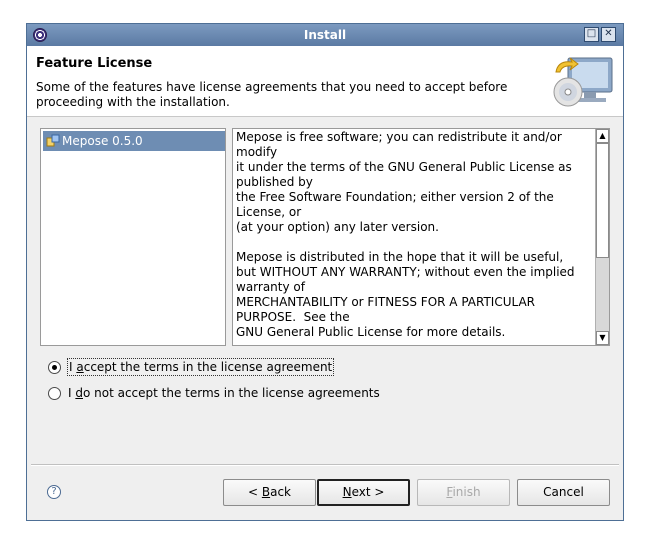 The height and width of the screenshot is (549, 650). I want to click on finish-button: Finish, so click(463, 492).